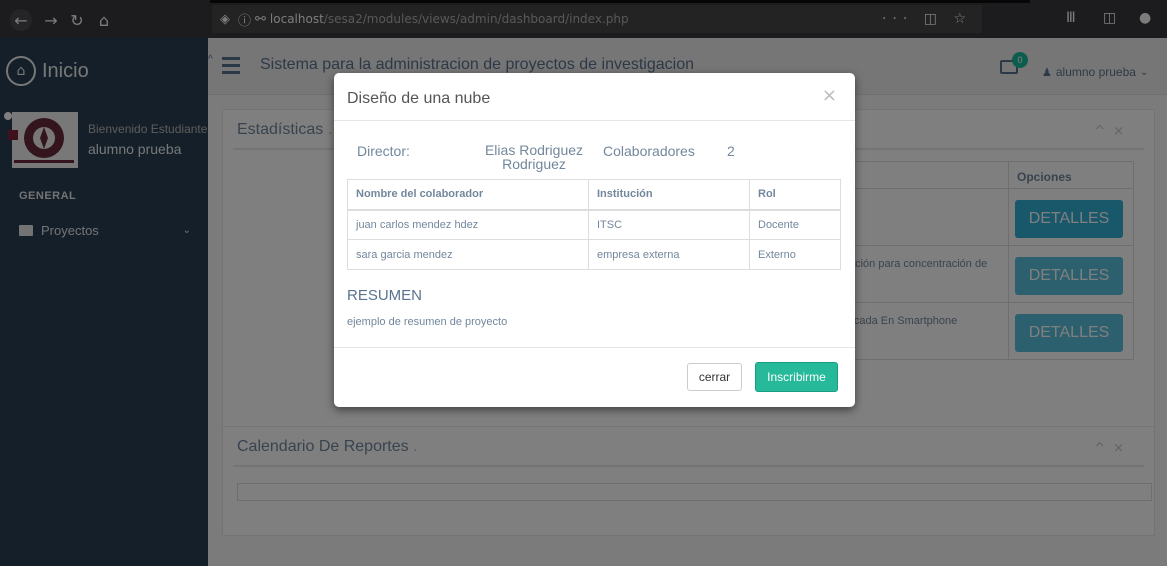 The width and height of the screenshot is (1167, 566). Describe the element at coordinates (383, 151) in the screenshot. I see `director-label: Director:` at that location.